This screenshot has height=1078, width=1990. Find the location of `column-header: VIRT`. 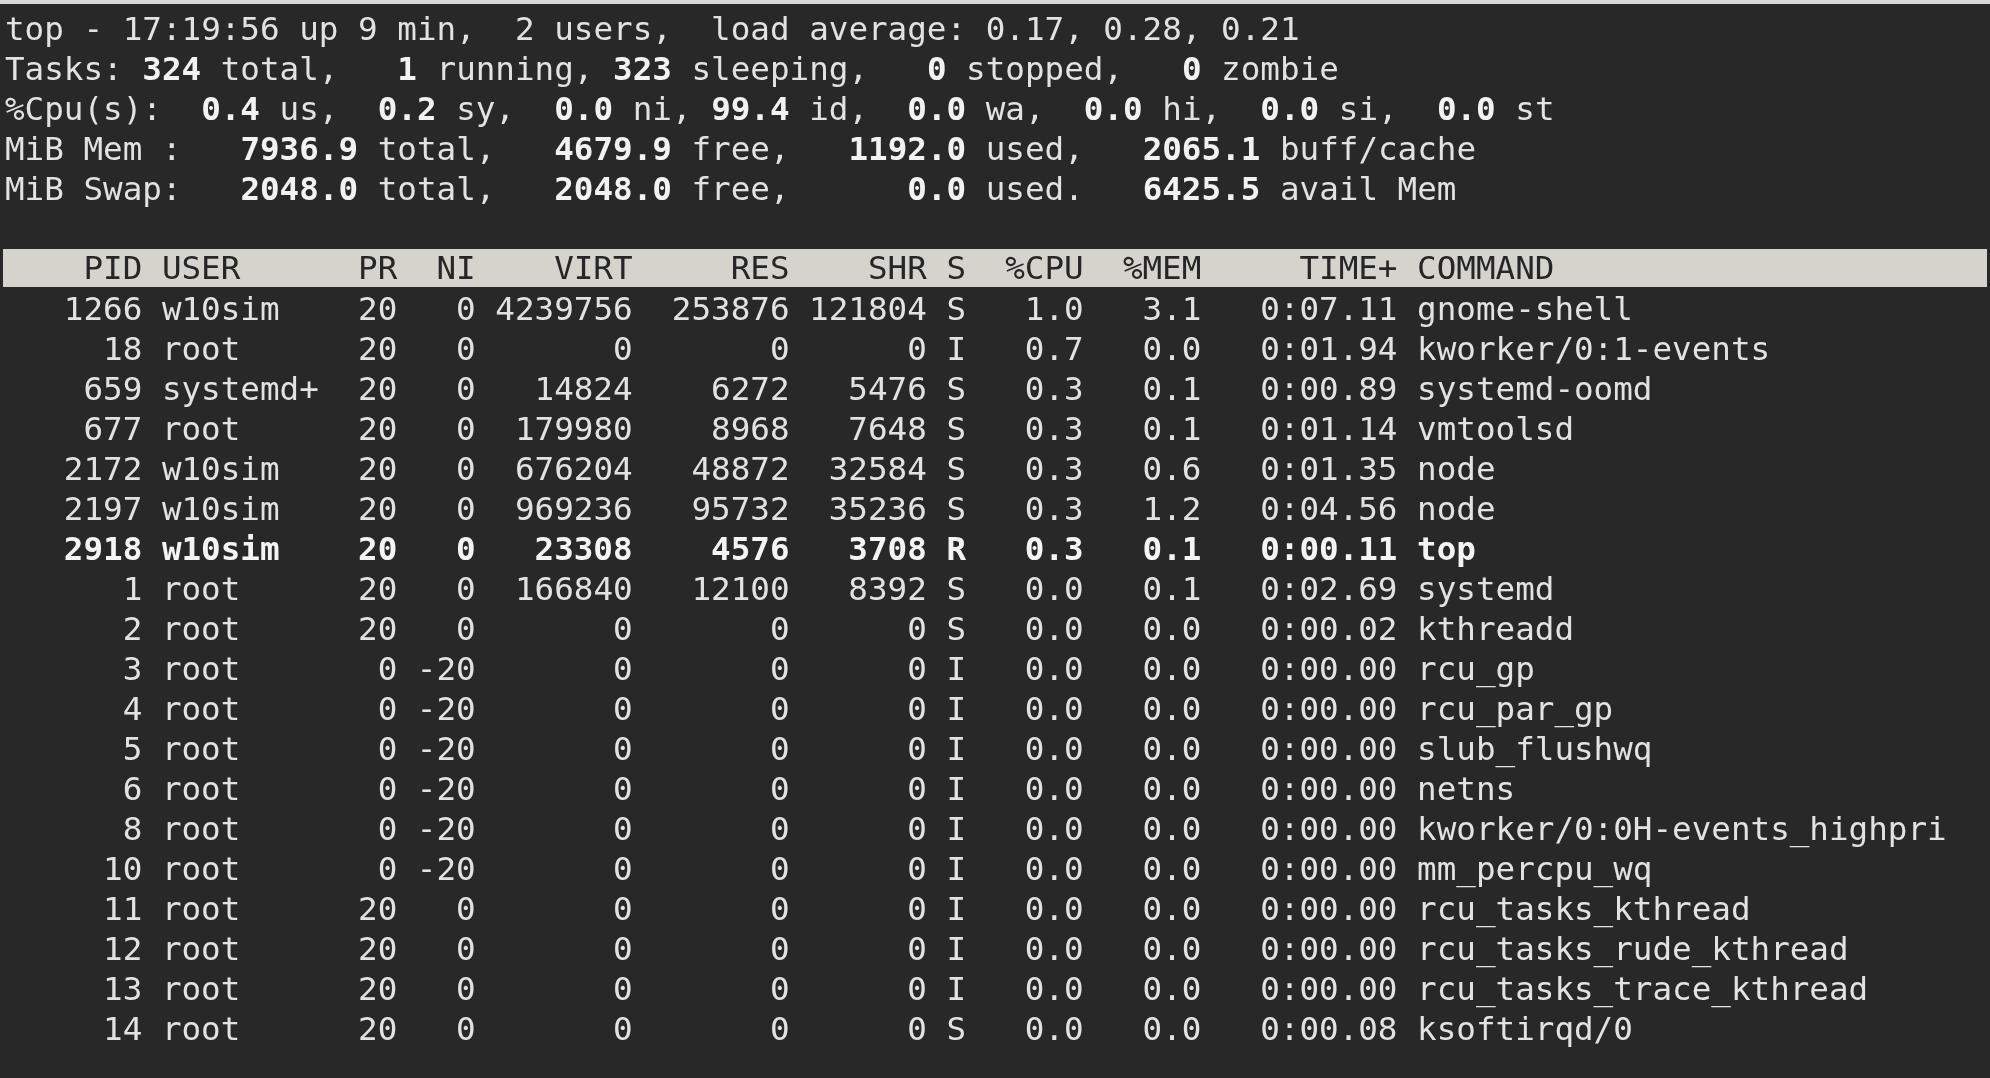

column-header: VIRT is located at coordinates (593, 268).